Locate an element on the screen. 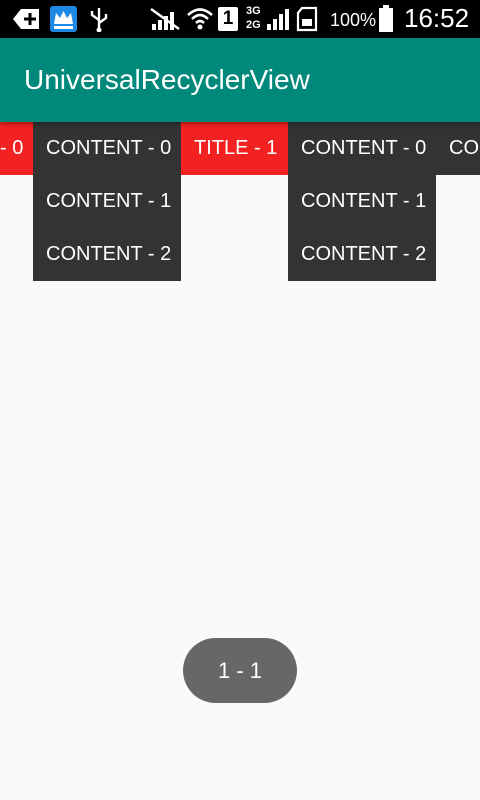  wifi-icon is located at coordinates (200, 19).